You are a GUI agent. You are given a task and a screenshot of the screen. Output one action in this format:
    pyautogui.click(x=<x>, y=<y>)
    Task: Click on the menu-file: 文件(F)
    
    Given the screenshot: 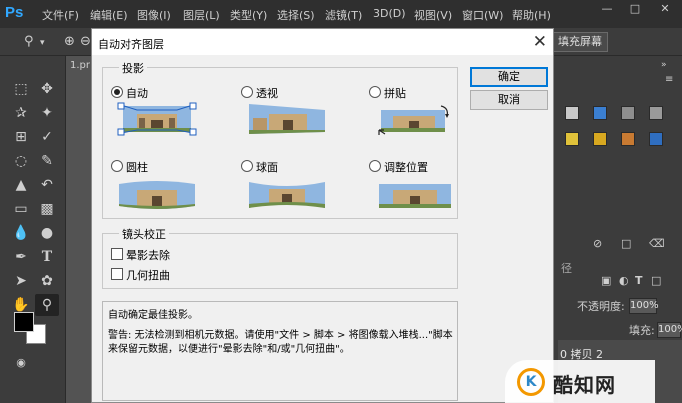 What is the action you would take?
    pyautogui.click(x=60, y=15)
    